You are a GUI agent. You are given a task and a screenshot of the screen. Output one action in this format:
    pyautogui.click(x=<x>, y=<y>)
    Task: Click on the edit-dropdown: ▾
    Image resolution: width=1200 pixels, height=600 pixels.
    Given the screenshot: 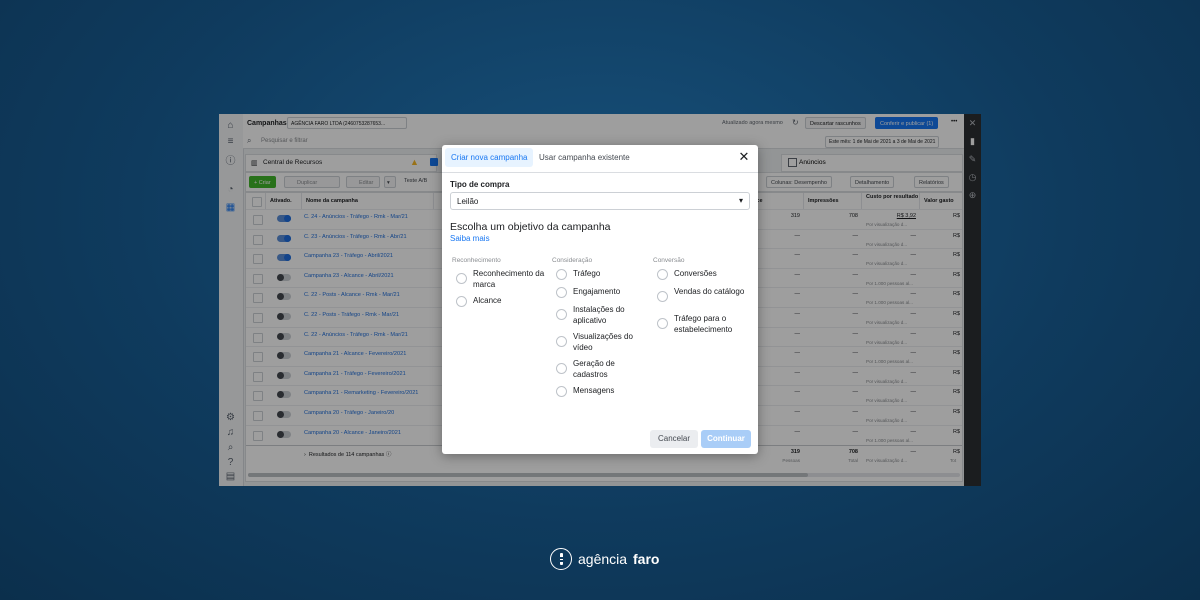 What is the action you would take?
    pyautogui.click(x=390, y=182)
    